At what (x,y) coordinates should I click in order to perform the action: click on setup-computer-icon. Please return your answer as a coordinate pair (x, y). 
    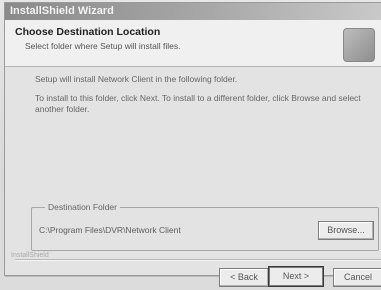
    Looking at the image, I should click on (359, 45).